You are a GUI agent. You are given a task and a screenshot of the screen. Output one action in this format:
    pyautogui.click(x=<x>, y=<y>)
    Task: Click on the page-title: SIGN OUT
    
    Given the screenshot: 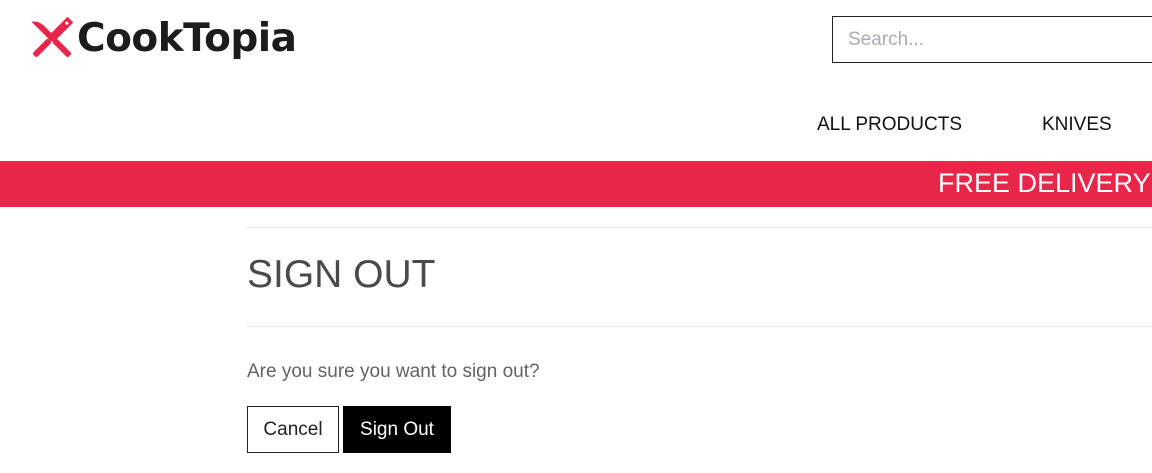 What is the action you would take?
    pyautogui.click(x=341, y=274)
    